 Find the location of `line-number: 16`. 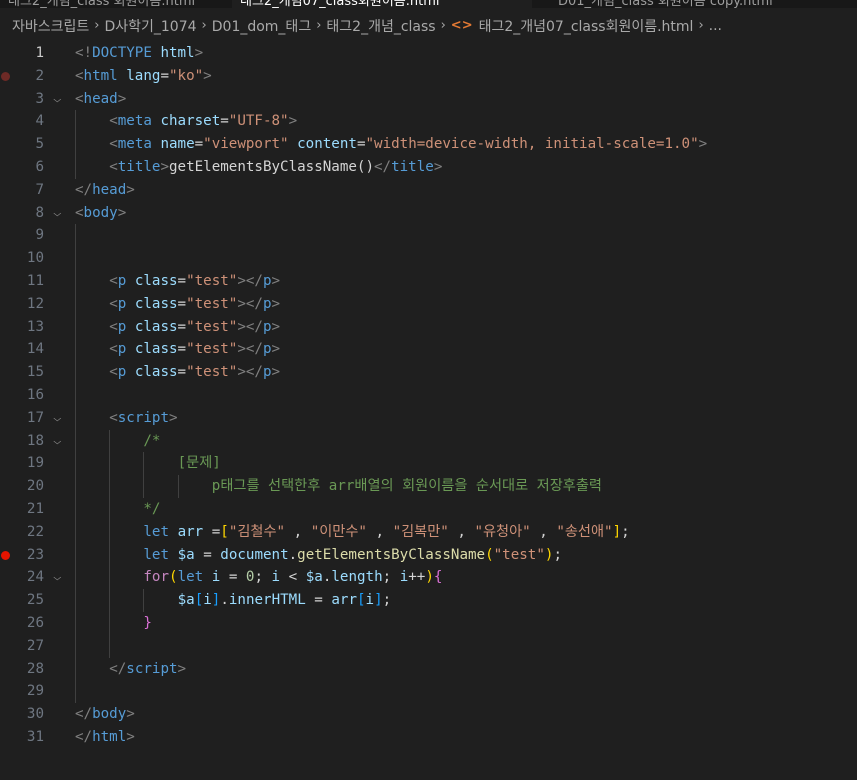

line-number: 16 is located at coordinates (22, 395).